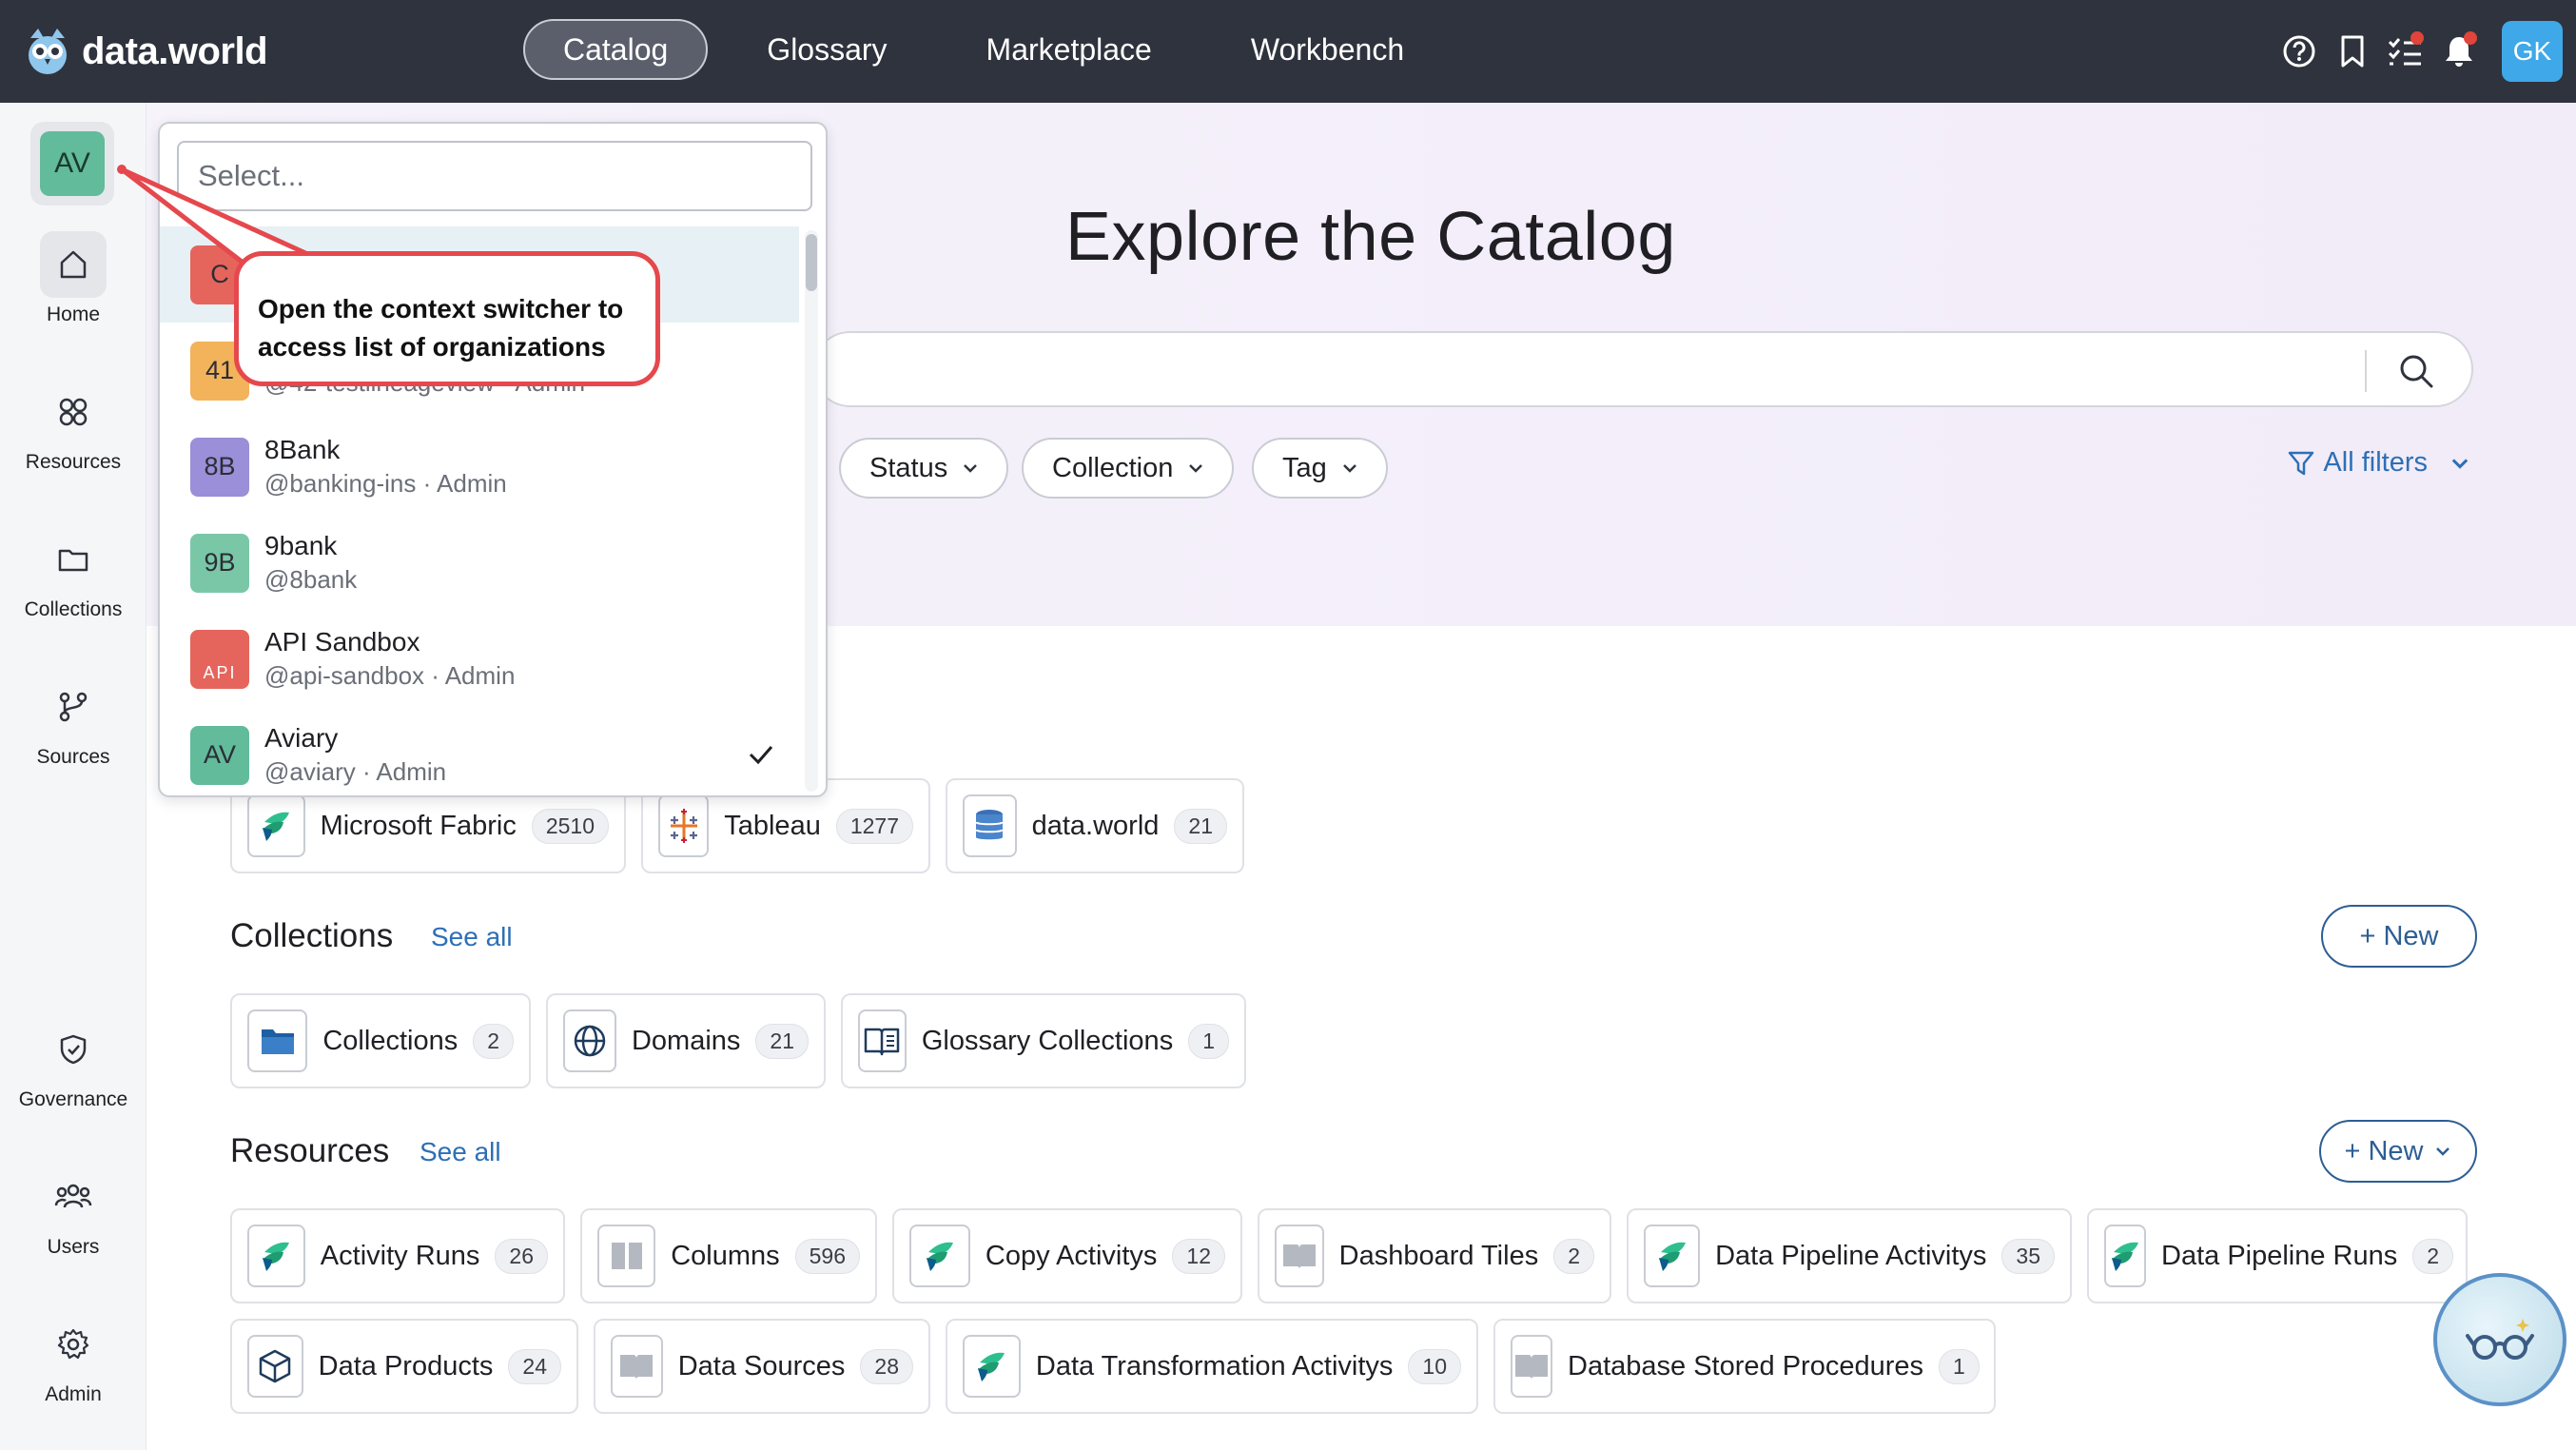  What do you see at coordinates (883, 1040) in the screenshot?
I see `book-icon` at bounding box center [883, 1040].